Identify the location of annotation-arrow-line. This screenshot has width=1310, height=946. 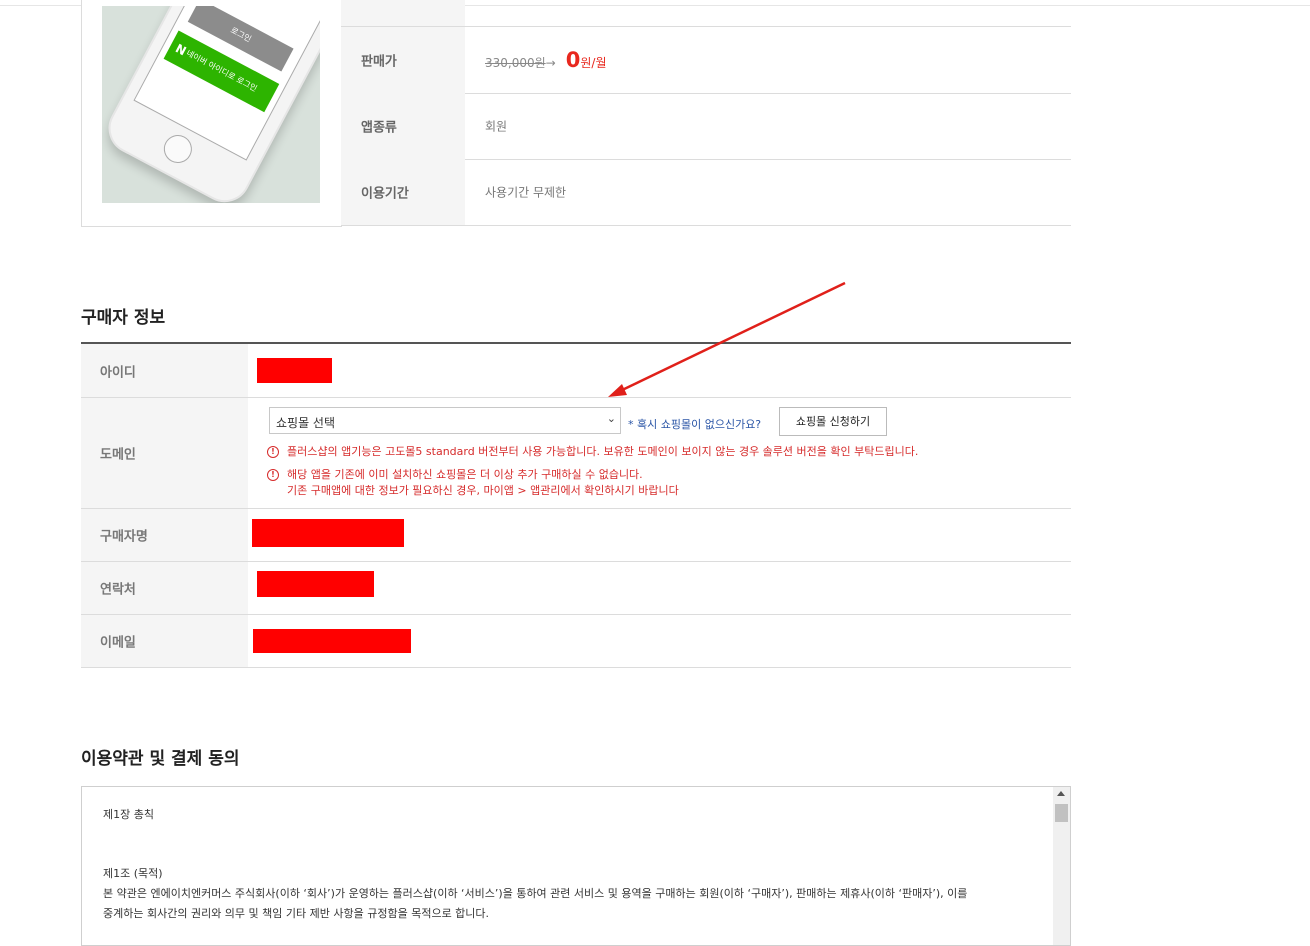
(731, 337).